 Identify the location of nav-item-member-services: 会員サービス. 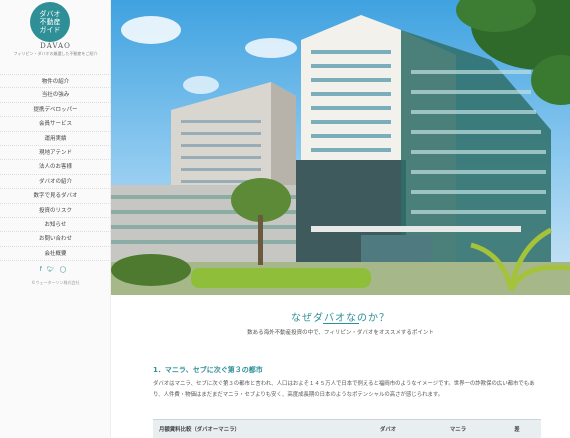
(55, 124).